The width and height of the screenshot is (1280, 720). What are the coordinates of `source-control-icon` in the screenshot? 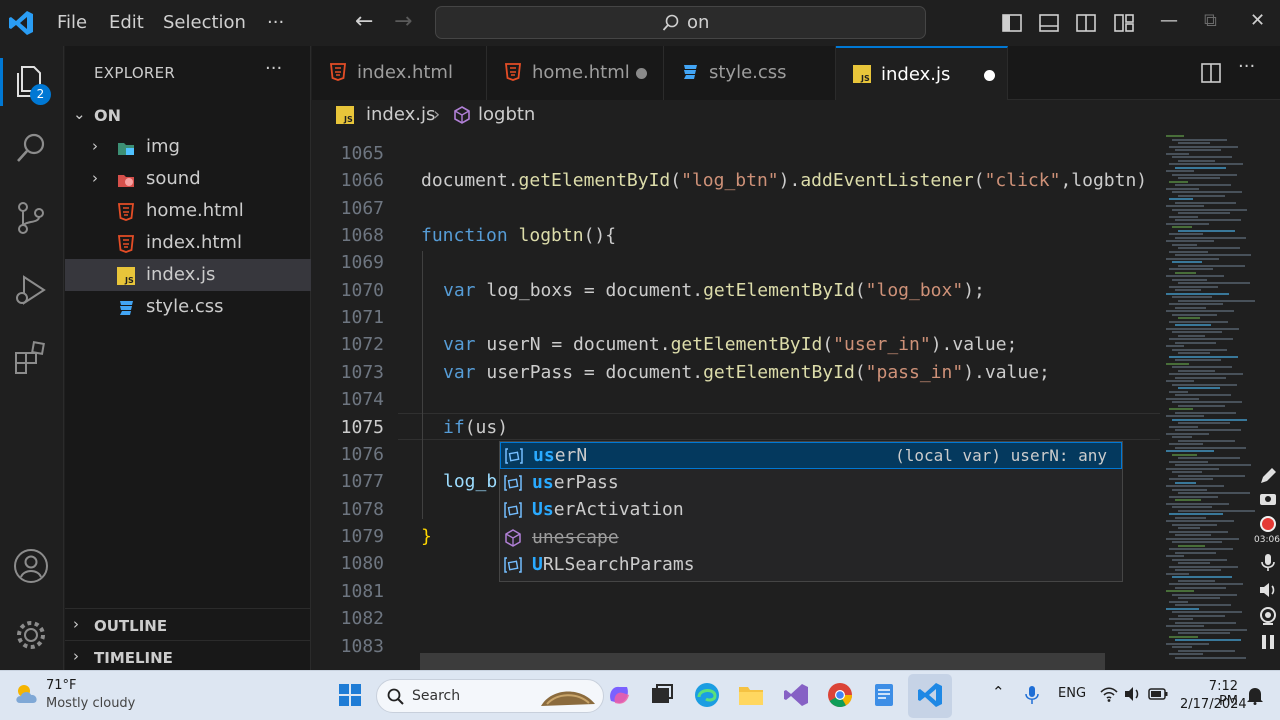 It's located at (31, 218).